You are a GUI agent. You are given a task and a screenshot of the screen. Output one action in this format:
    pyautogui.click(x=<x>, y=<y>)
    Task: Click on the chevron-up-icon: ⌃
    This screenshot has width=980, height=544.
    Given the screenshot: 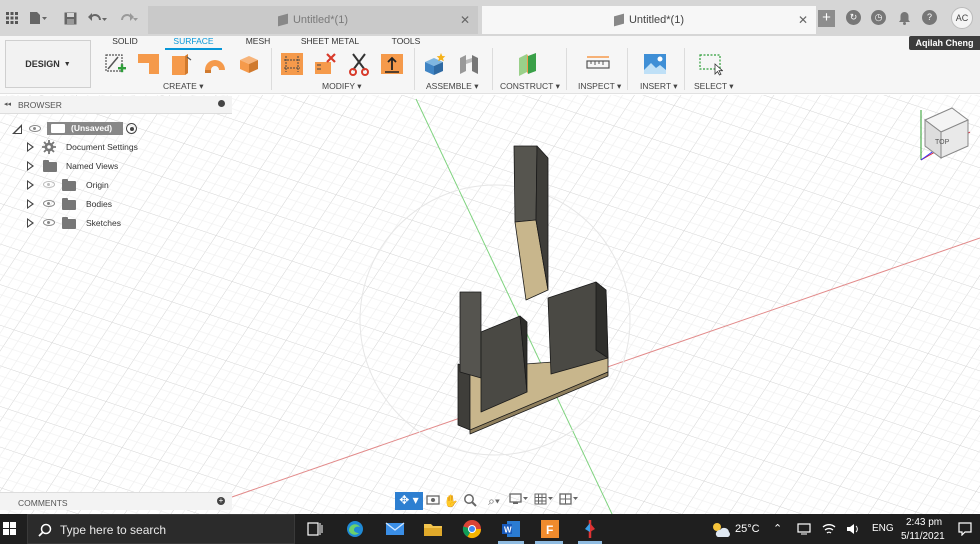 What is the action you would take?
    pyautogui.click(x=777, y=528)
    